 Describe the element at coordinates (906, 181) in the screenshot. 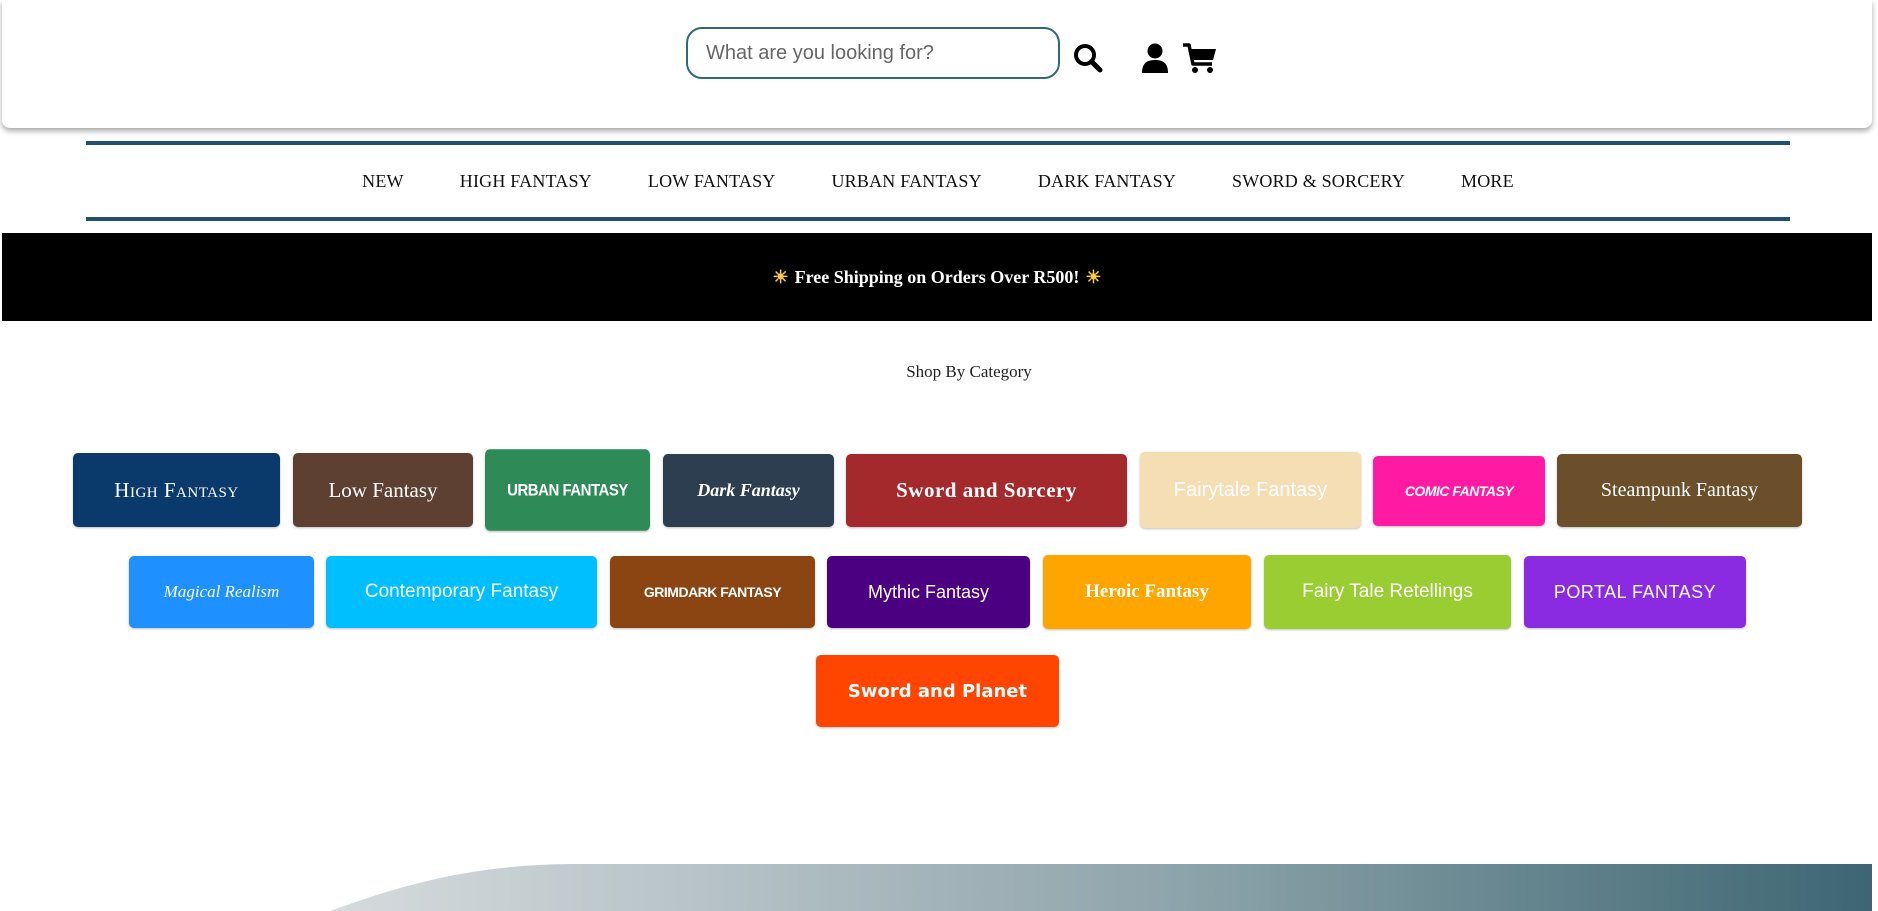

I see `nav-urban-fantasy: URBAN FANTASY` at that location.